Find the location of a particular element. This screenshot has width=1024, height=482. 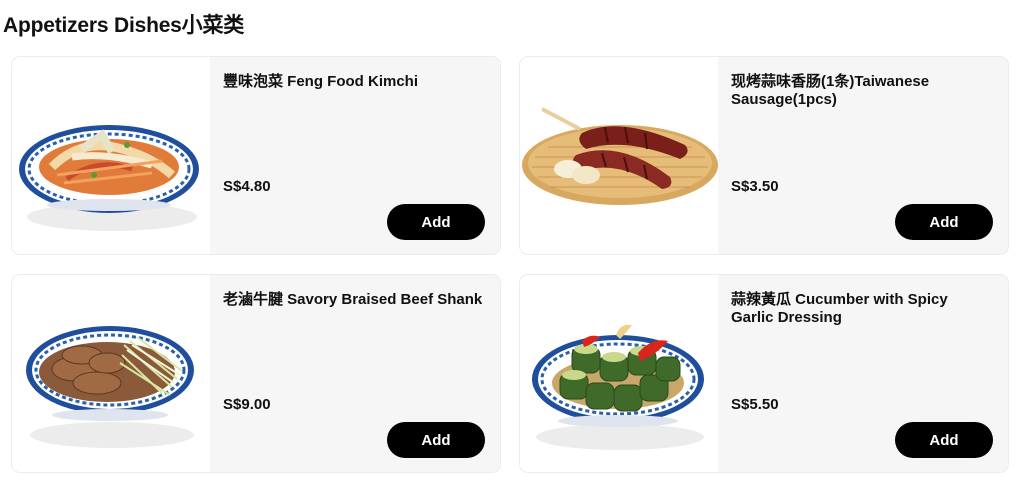

item-price: S$3.50 is located at coordinates (755, 186).